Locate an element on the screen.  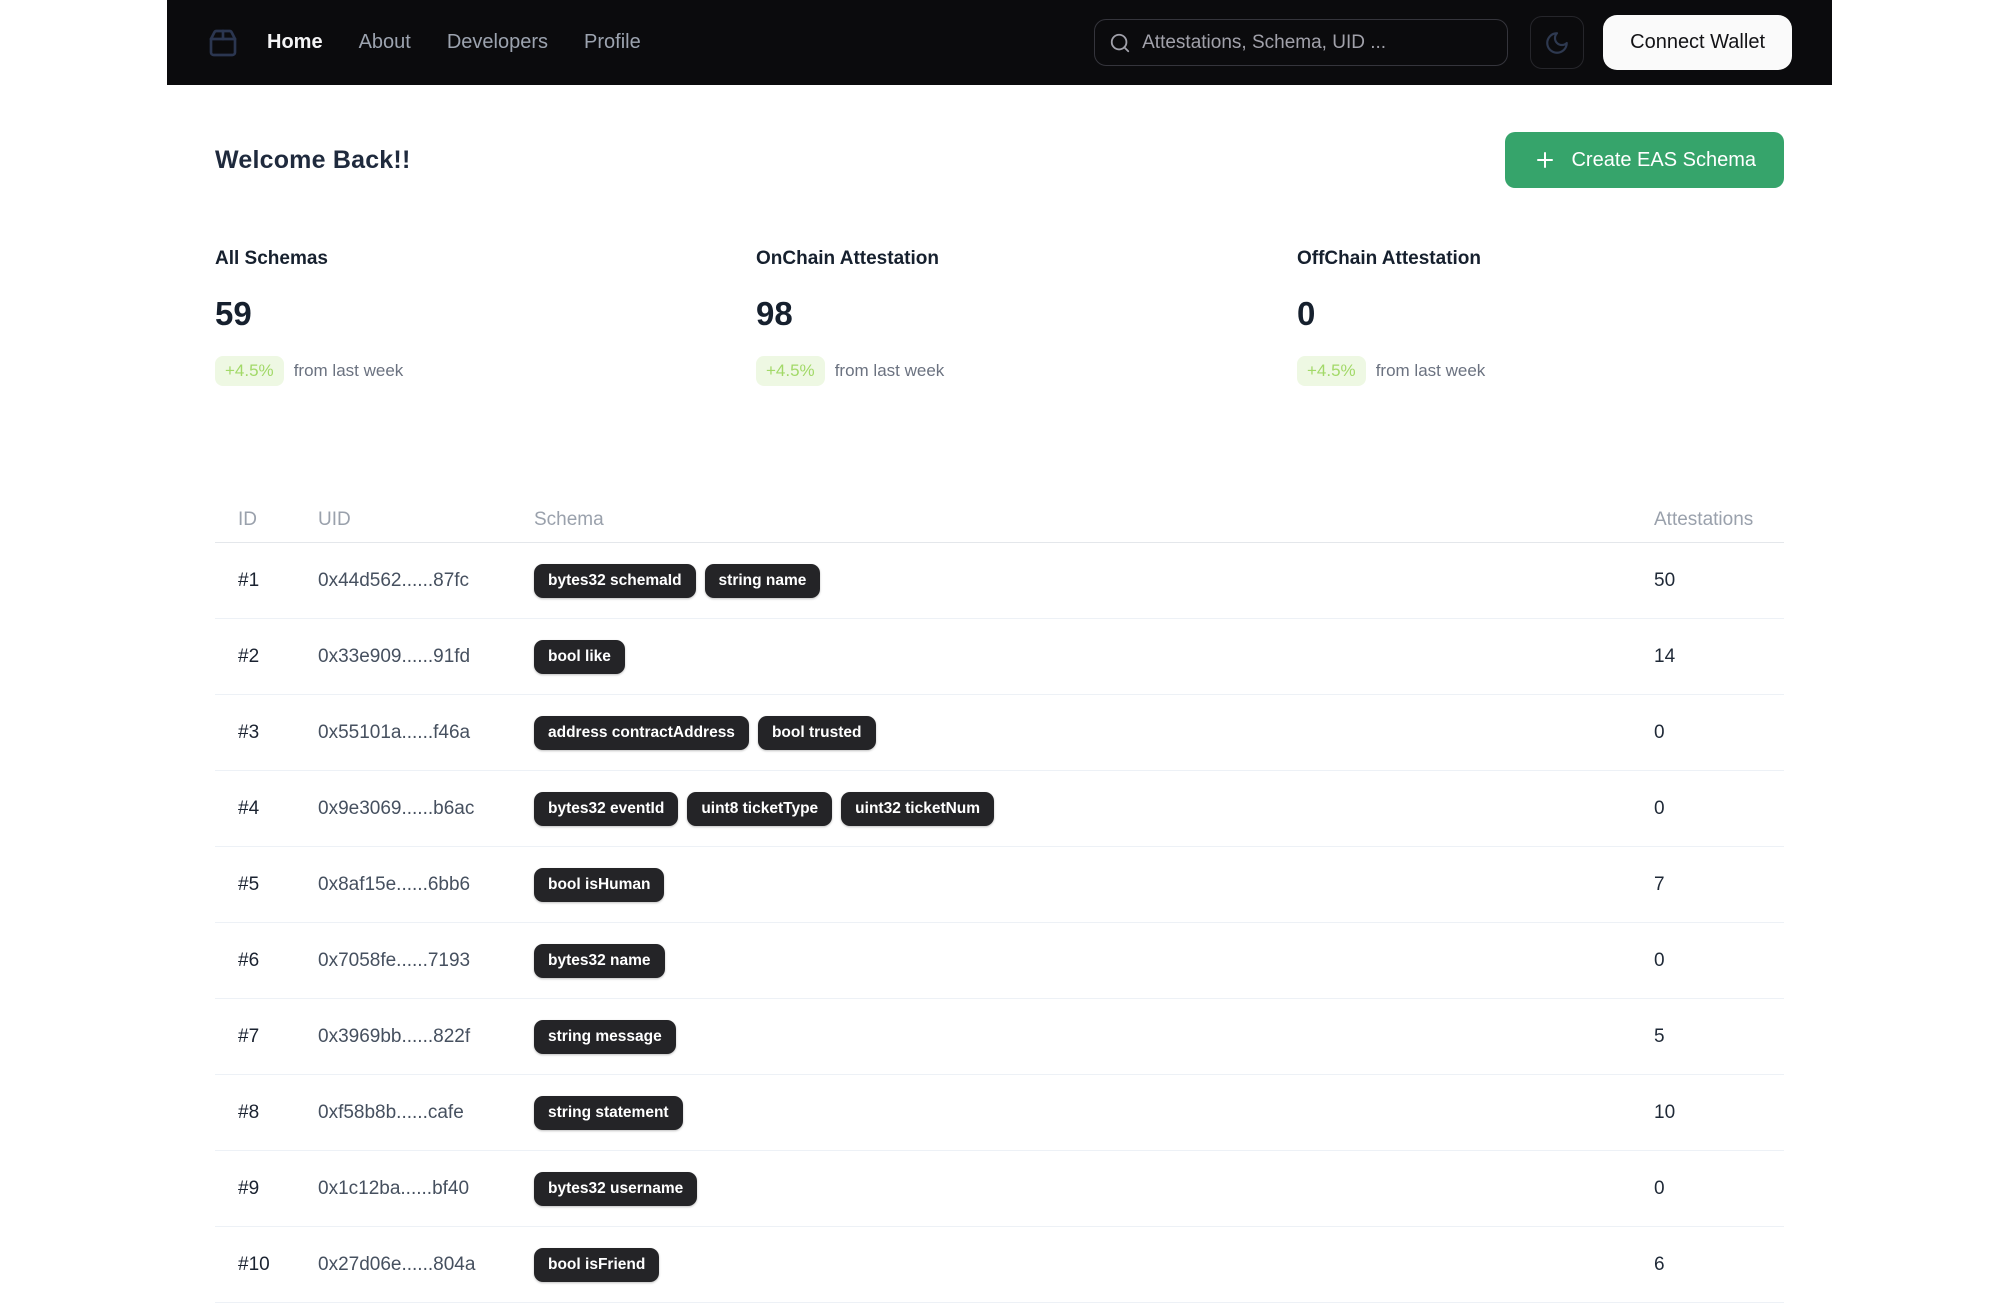
column-header-id: ID is located at coordinates (247, 519).